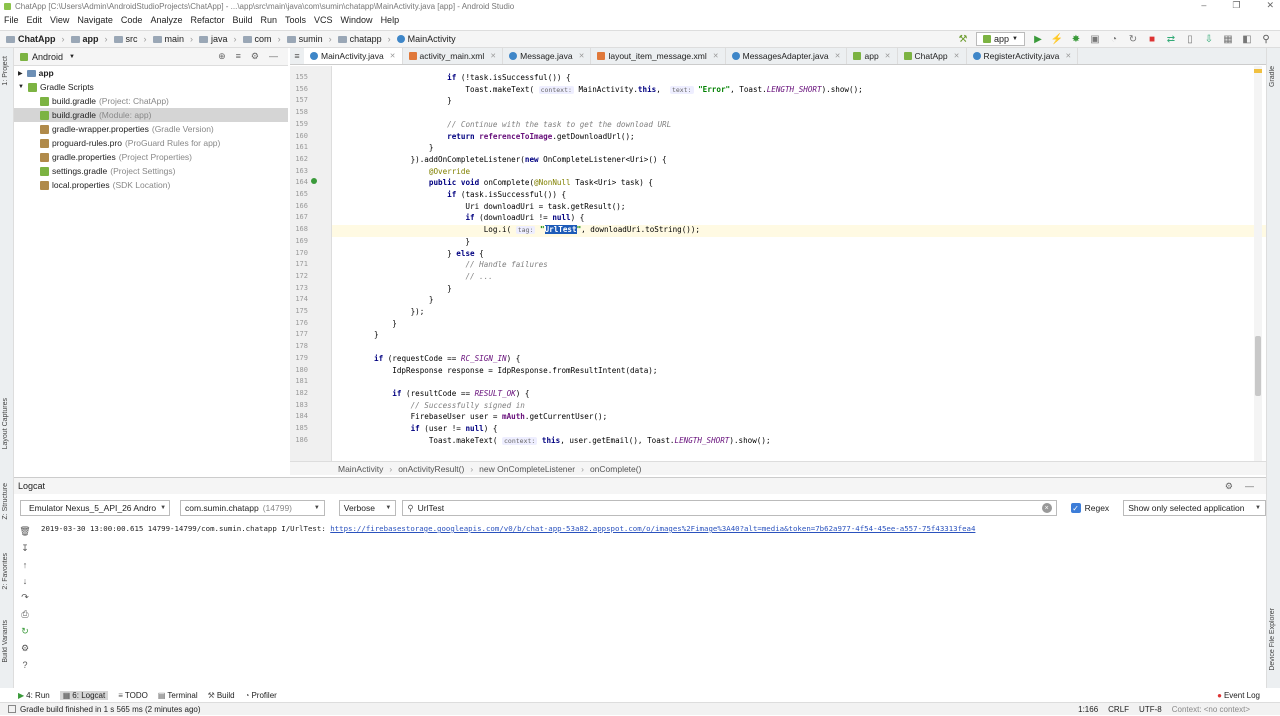 The image size is (1280, 716). Describe the element at coordinates (11, 20) in the screenshot. I see `menu-item-file: File` at that location.